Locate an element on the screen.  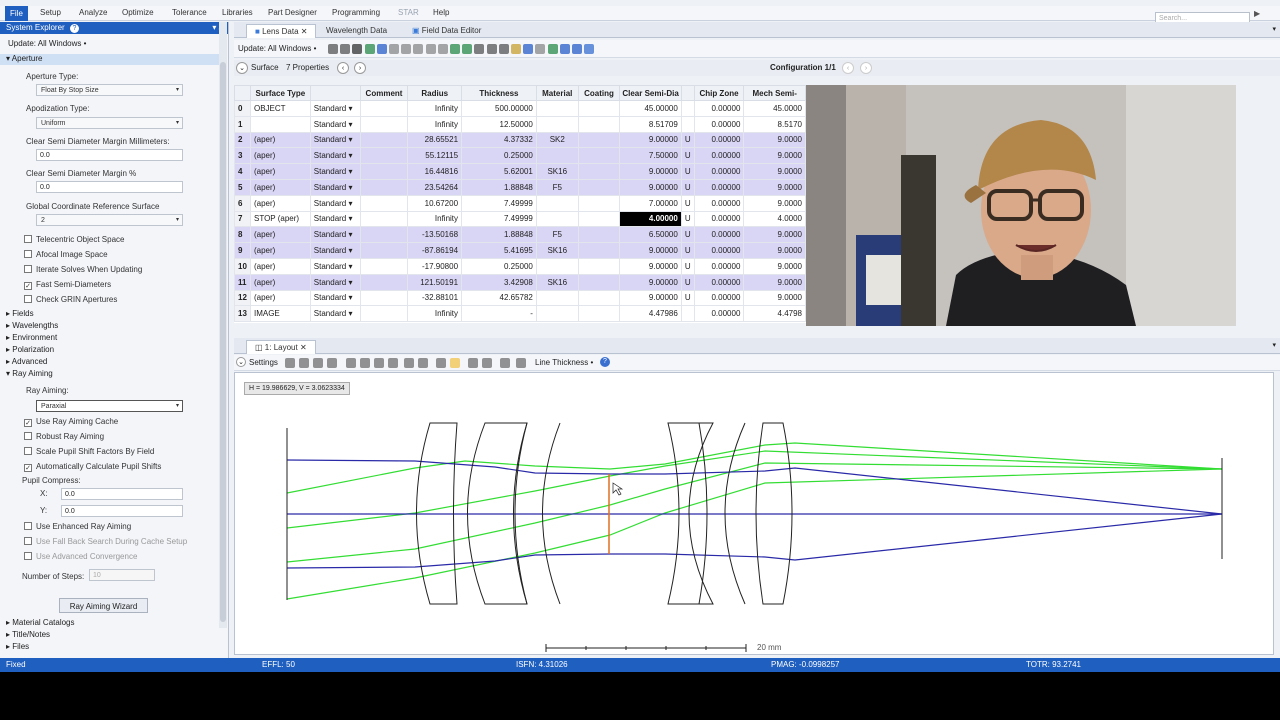
table-cell: 12 is located at coordinates (242, 298).